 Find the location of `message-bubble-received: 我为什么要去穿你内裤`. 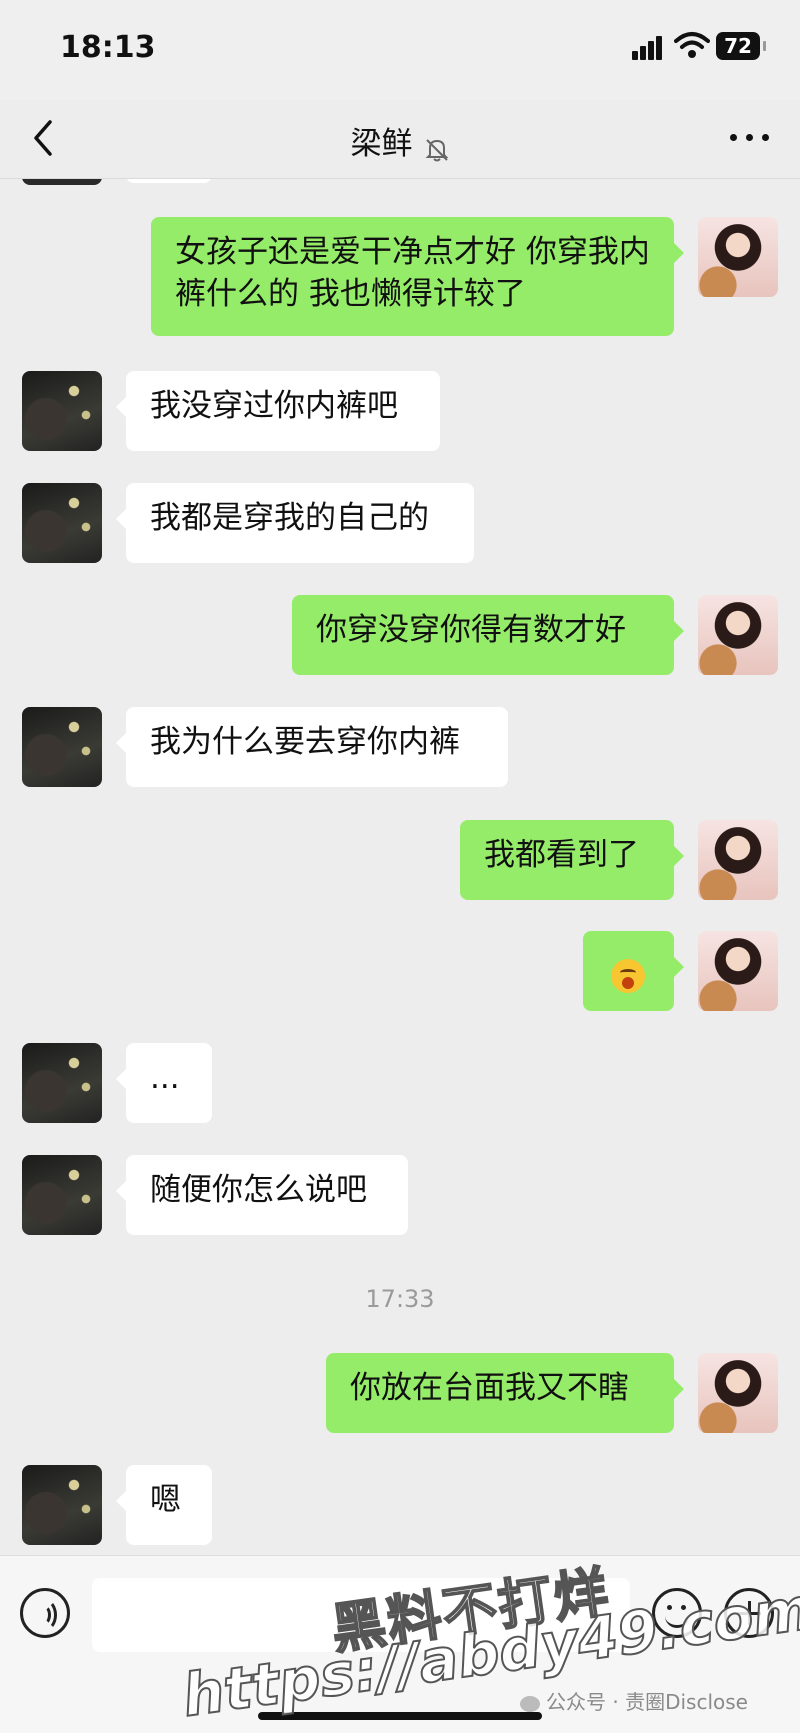

message-bubble-received: 我为什么要去穿你内裤 is located at coordinates (312, 747).